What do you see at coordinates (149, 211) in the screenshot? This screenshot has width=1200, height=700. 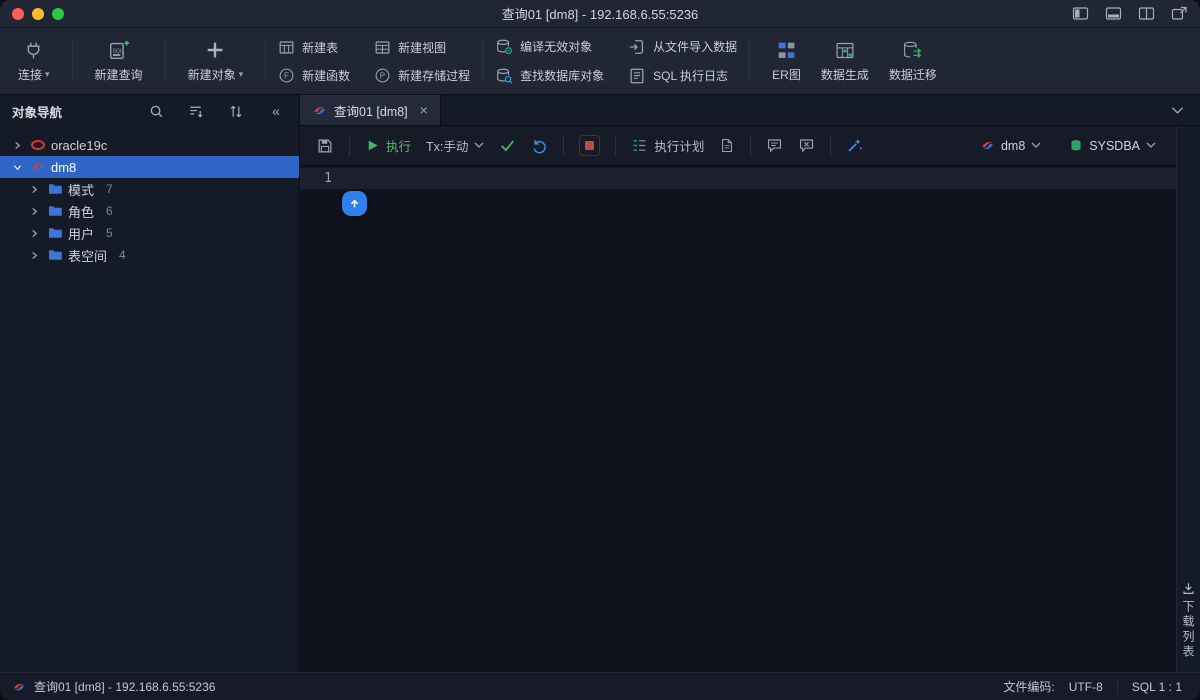 I see `tree-item-roles: 角色 6` at bounding box center [149, 211].